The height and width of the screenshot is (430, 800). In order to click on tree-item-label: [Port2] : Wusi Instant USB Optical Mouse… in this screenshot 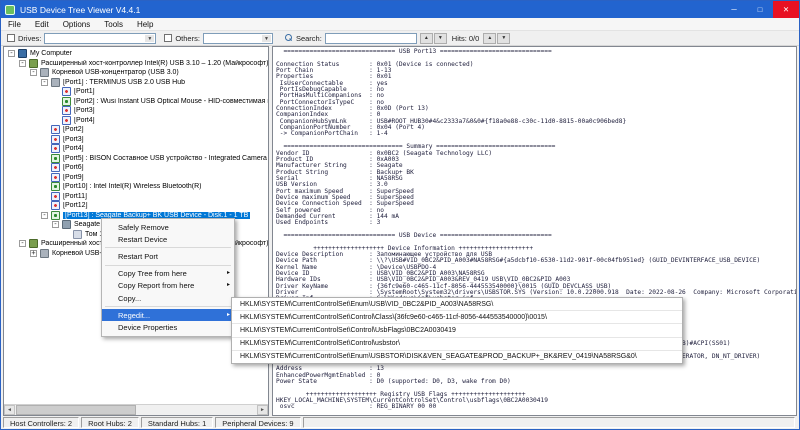, I will do `click(171, 101)`.